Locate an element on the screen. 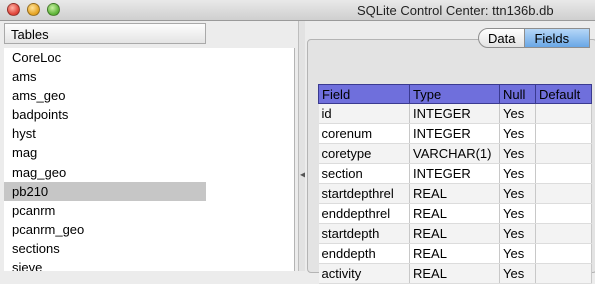  field-name-cell: startdepthrel is located at coordinates (364, 193).